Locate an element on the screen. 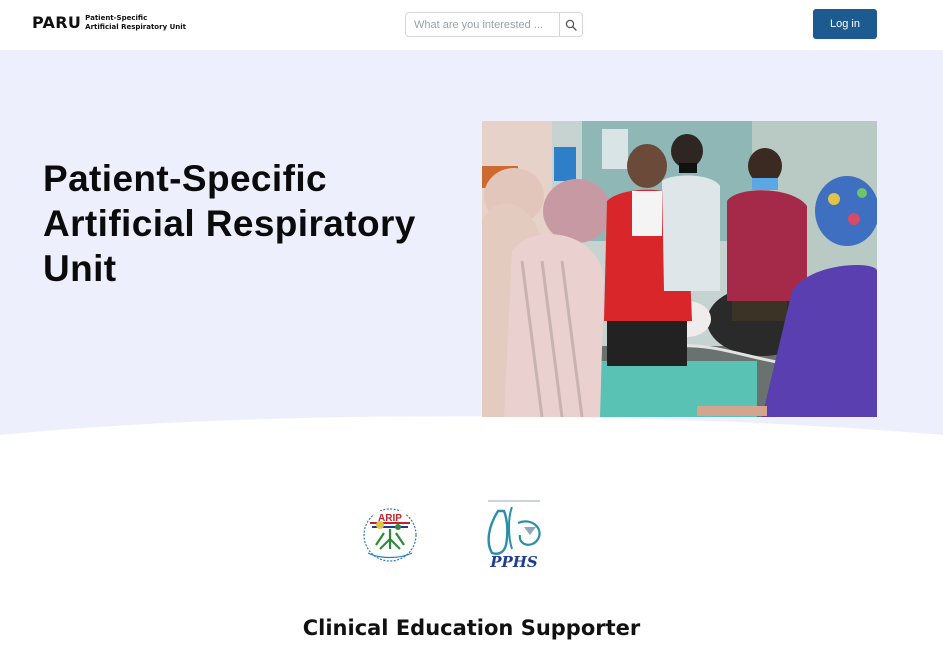 This screenshot has width=943, height=665. partner-logo-pphs: PPHS is located at coordinates (514, 534).